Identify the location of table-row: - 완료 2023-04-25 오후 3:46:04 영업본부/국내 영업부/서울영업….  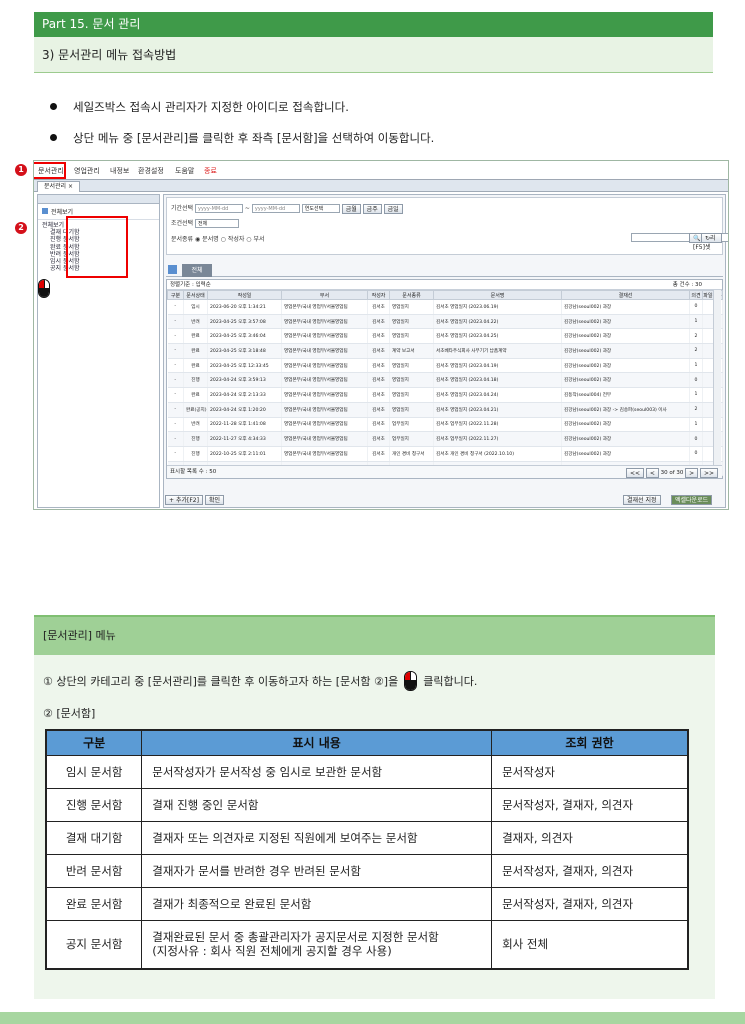
(445, 336).